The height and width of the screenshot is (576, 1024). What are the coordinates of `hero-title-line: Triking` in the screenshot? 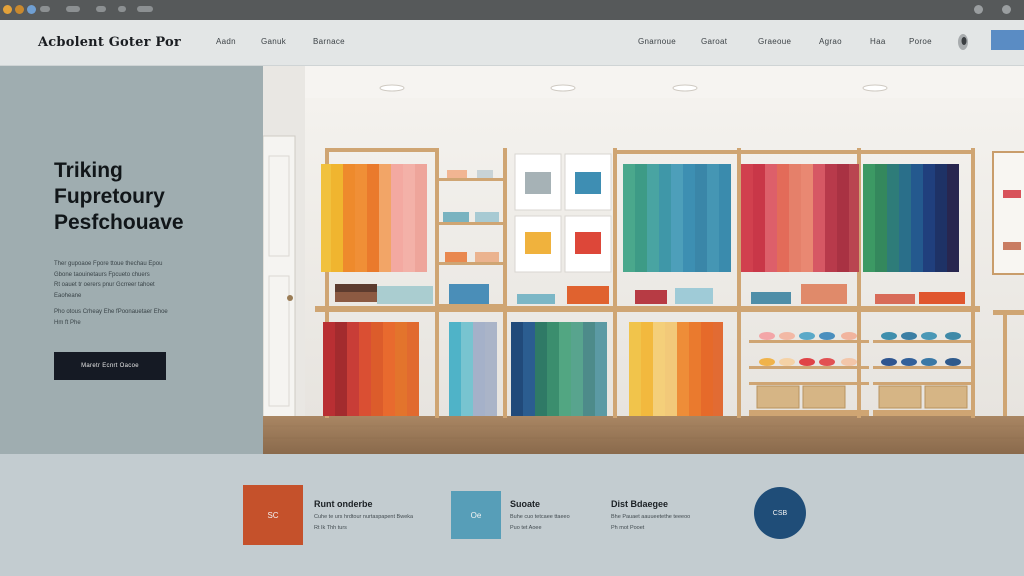 It's located at (88, 170).